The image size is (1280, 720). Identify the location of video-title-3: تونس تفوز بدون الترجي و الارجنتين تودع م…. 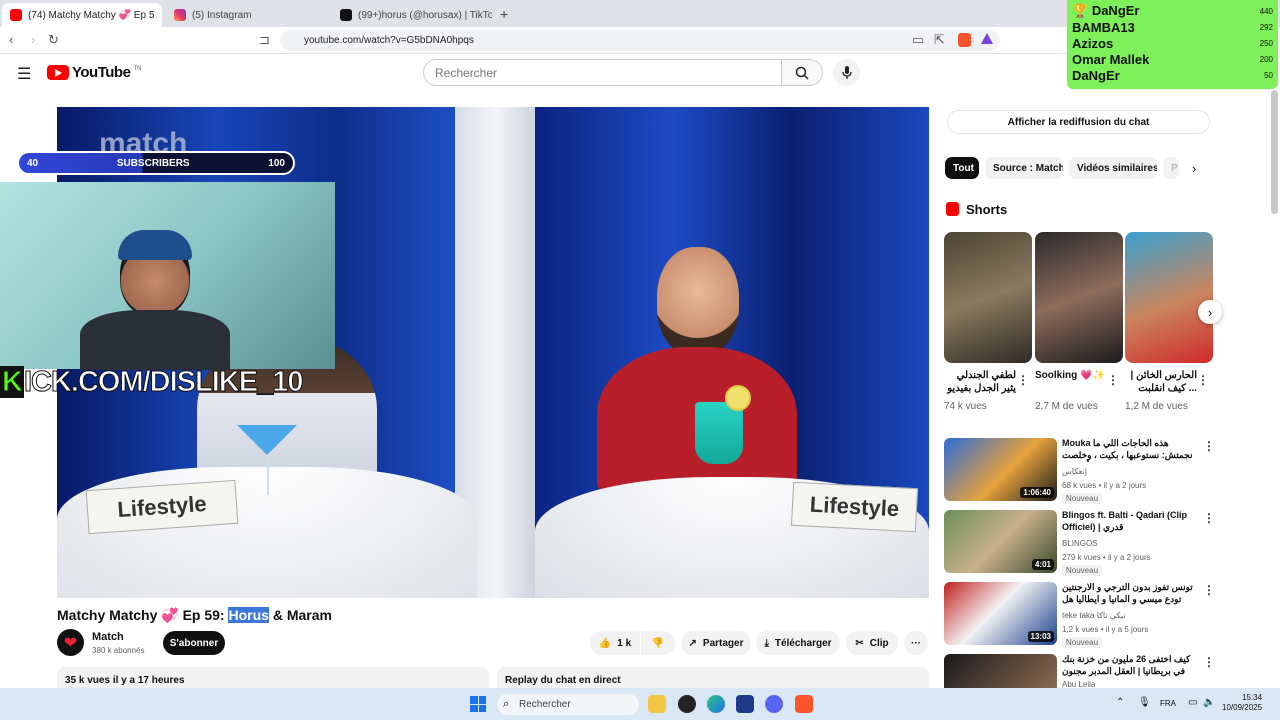
(1128, 594).